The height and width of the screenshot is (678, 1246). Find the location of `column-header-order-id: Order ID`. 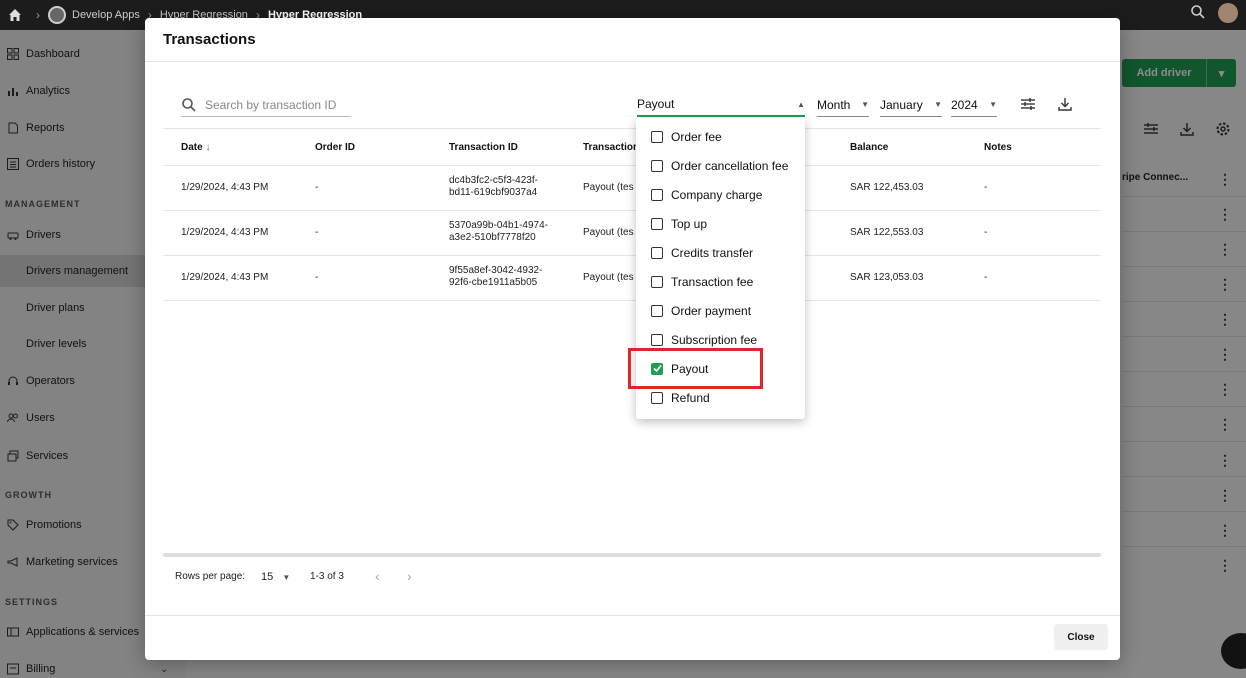

column-header-order-id: Order ID is located at coordinates (335, 147).